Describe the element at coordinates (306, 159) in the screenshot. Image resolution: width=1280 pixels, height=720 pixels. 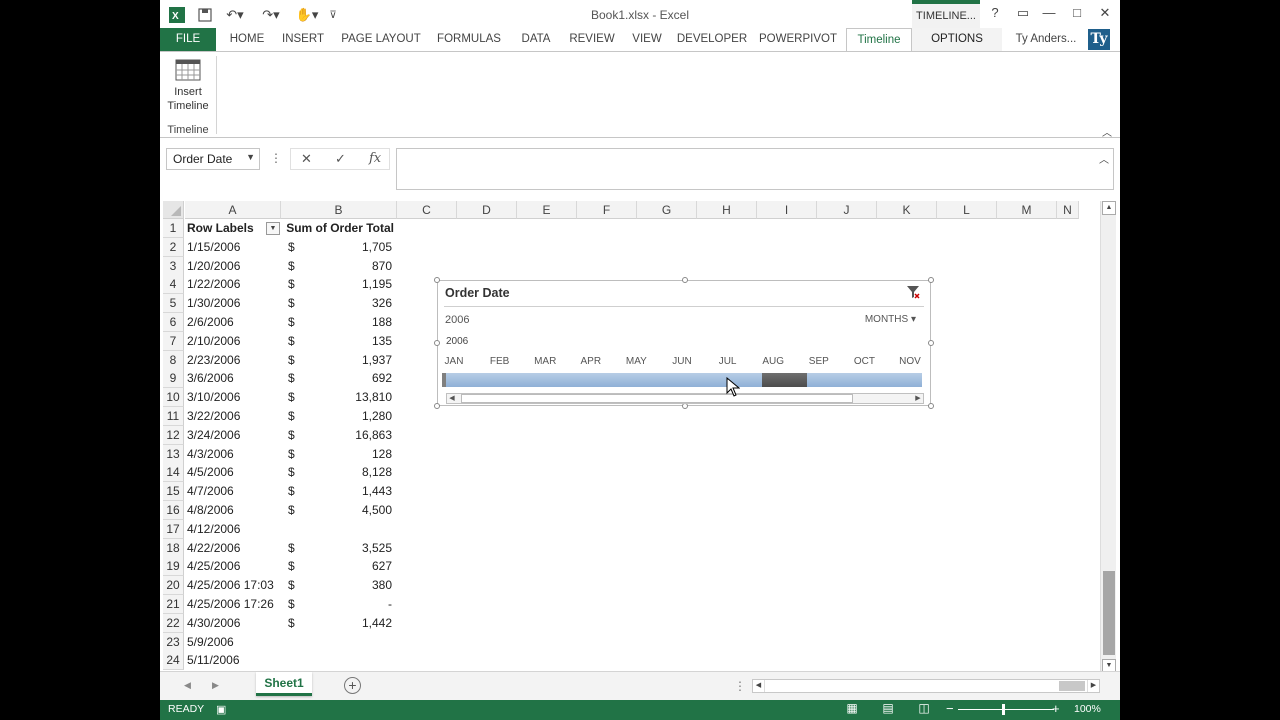
I see `cancel-icon: ✕` at that location.